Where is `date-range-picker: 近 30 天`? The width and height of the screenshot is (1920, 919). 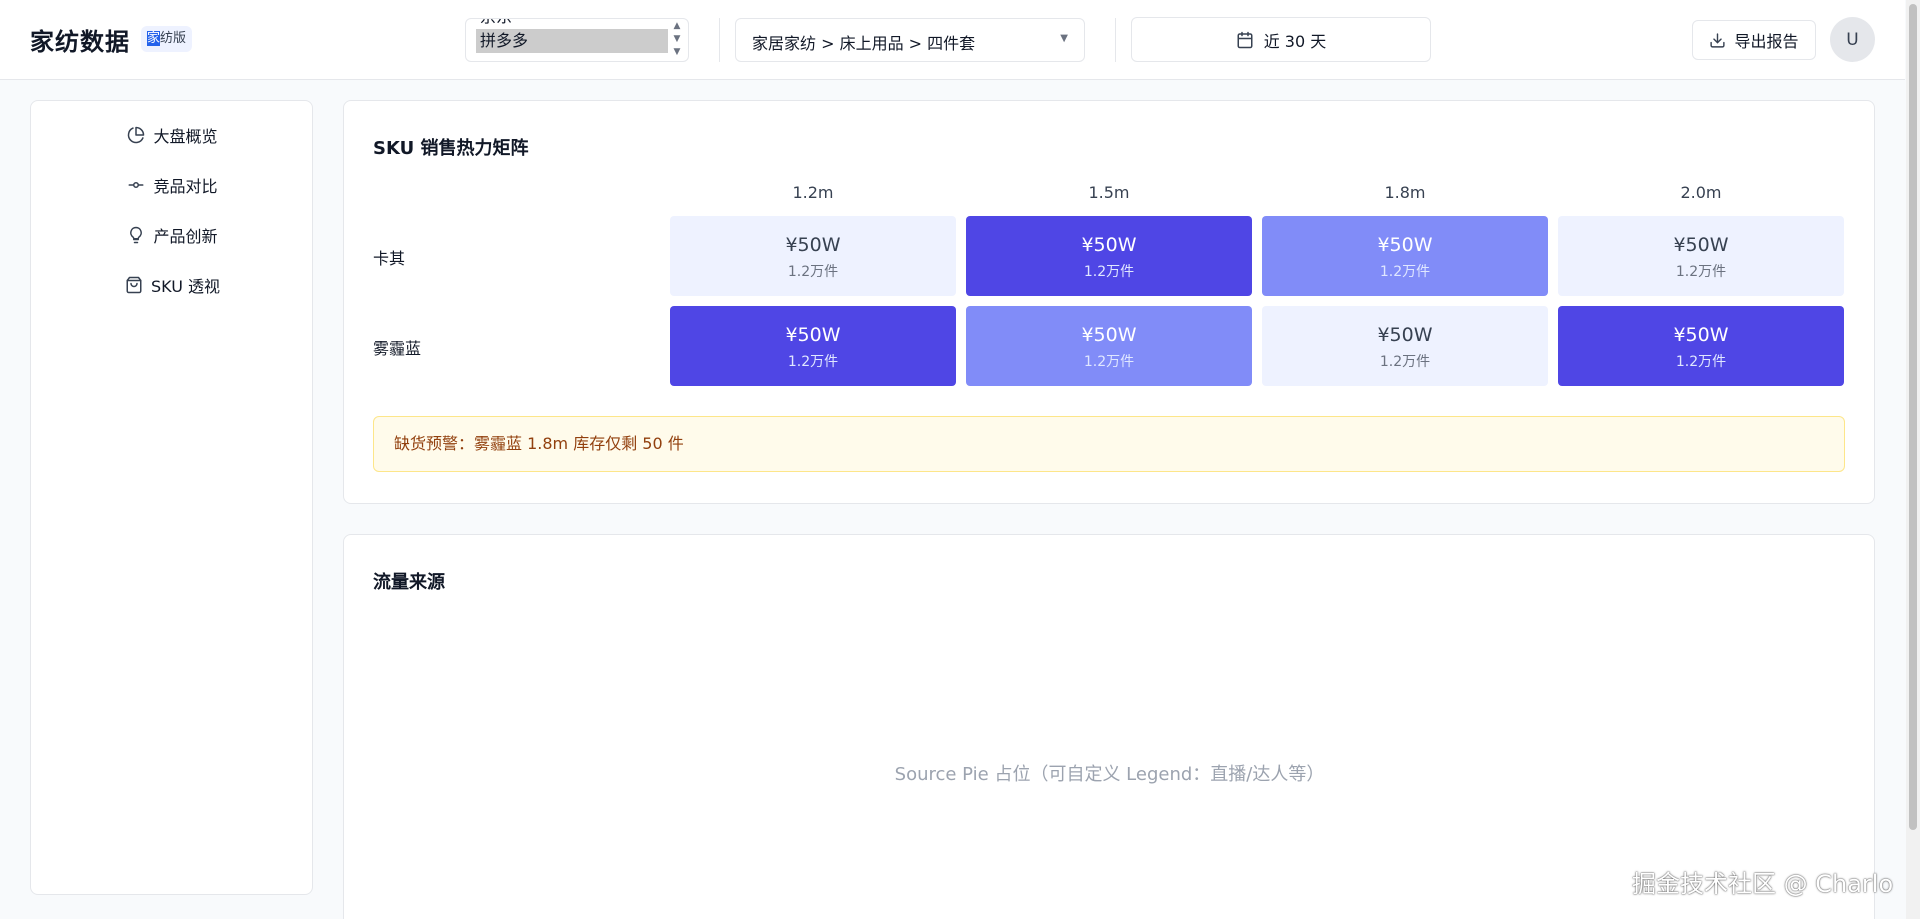
date-range-picker: 近 30 天 is located at coordinates (1281, 39).